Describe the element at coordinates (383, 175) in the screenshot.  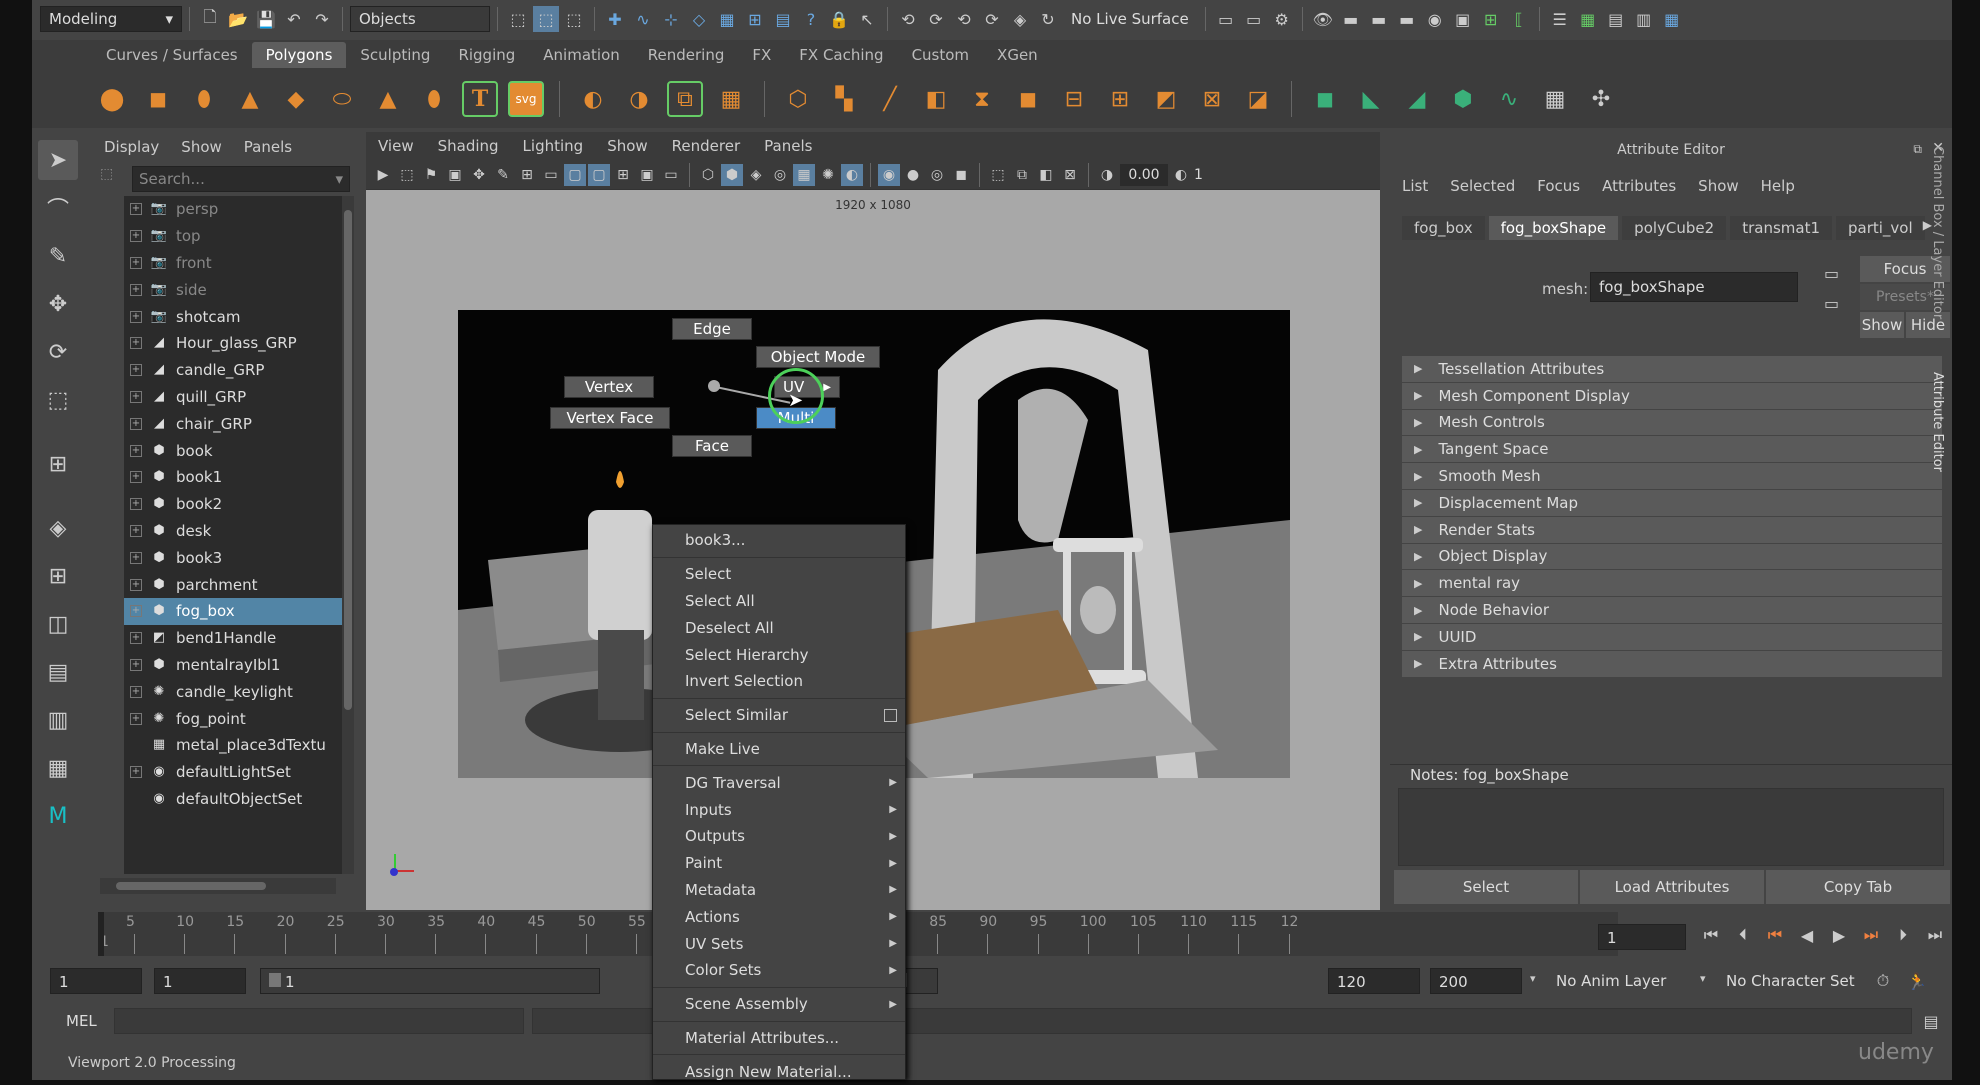
I see `camera-icon: ▶` at that location.